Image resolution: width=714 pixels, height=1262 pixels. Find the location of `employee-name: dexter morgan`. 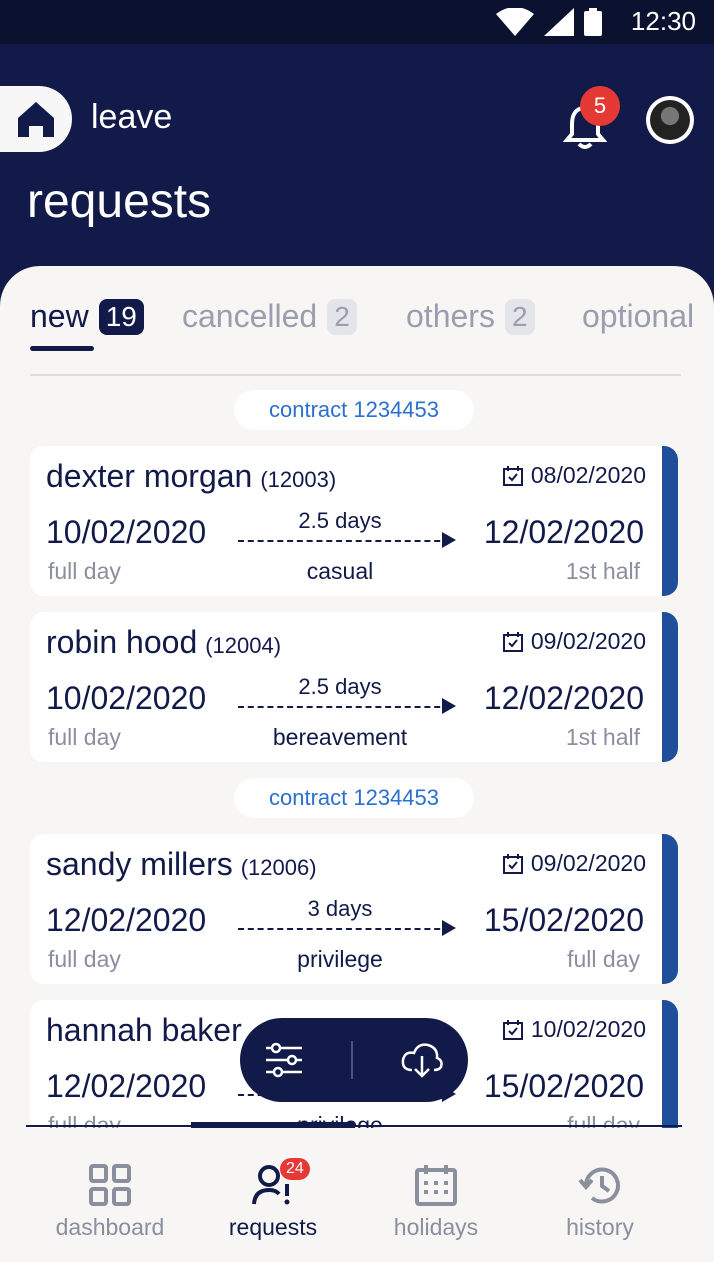

employee-name: dexter morgan is located at coordinates (149, 476).